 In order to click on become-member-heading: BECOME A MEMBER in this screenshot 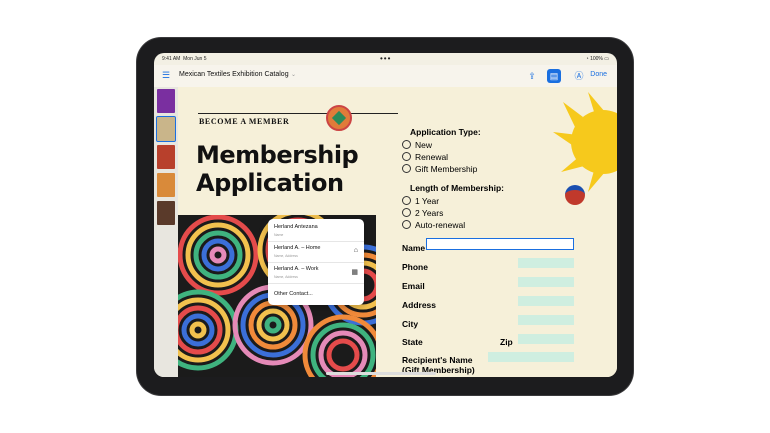, I will do `click(244, 121)`.